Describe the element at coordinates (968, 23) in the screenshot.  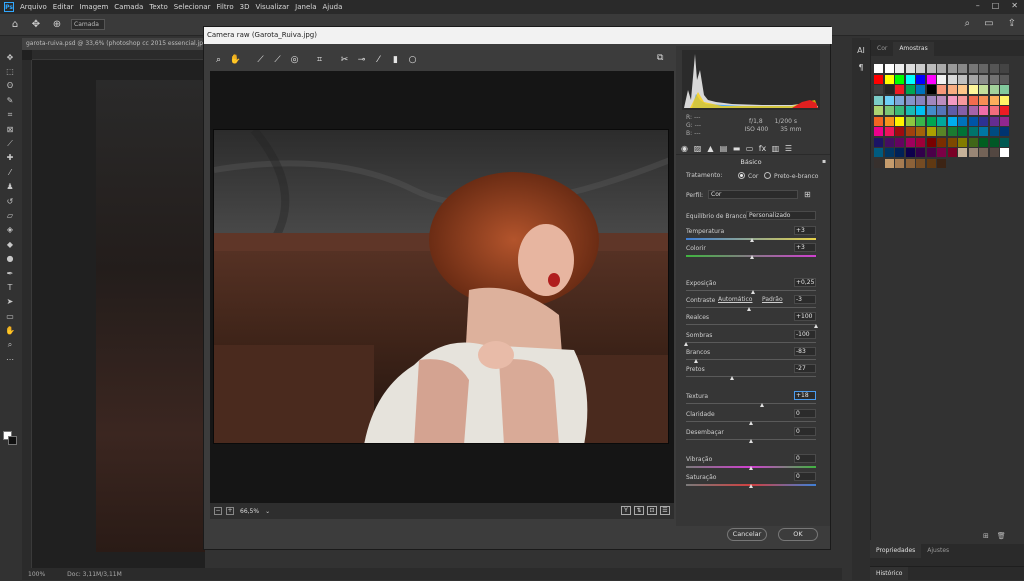
I see `search-icon: ⌕` at that location.